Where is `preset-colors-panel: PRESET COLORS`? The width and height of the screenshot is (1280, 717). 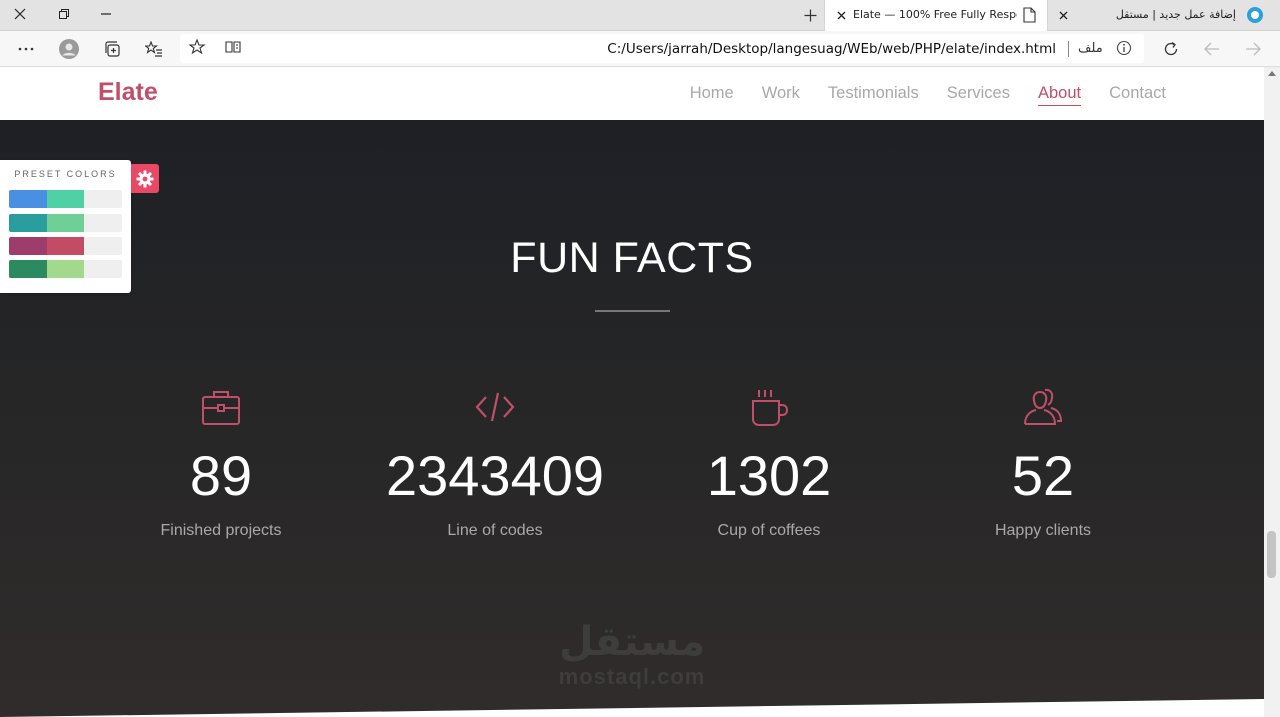 preset-colors-panel: PRESET COLORS is located at coordinates (65, 226).